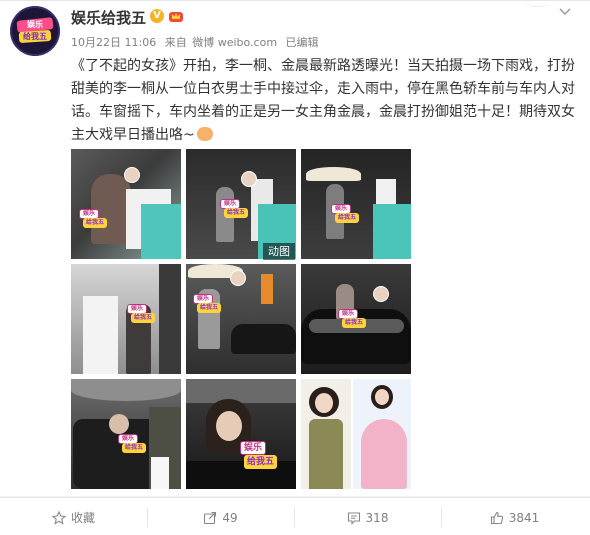  Describe the element at coordinates (253, 448) in the screenshot. I see `watermark-line1: 娱乐` at that location.